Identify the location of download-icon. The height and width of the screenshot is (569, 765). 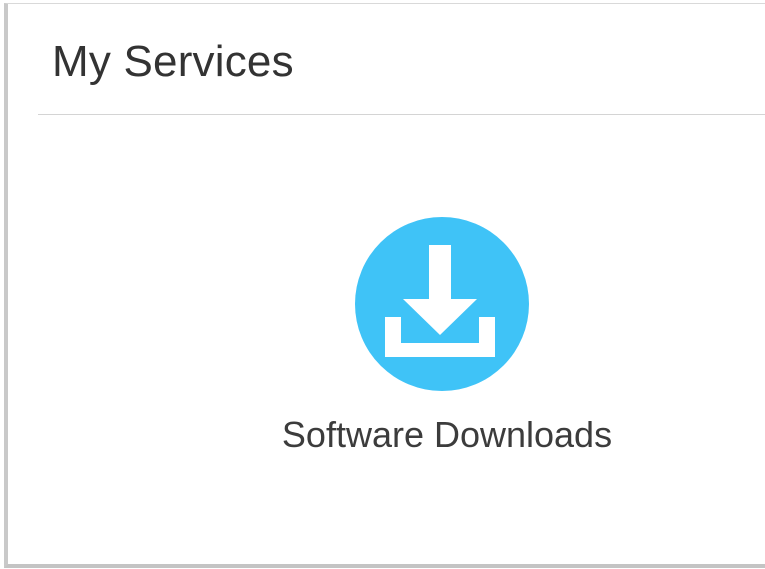
(442, 304).